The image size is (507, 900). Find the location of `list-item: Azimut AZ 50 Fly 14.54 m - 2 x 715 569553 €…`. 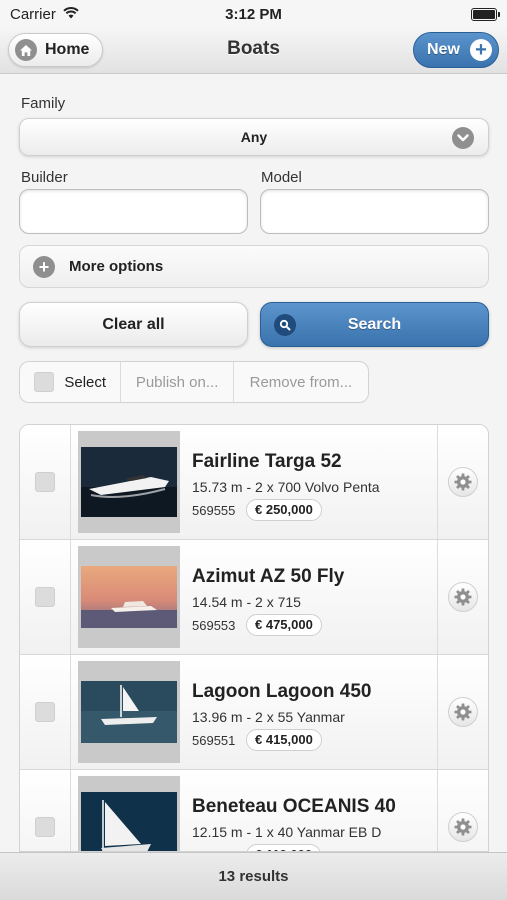

list-item: Azimut AZ 50 Fly 14.54 m - 2 x 715 569553 €… is located at coordinates (254, 597).